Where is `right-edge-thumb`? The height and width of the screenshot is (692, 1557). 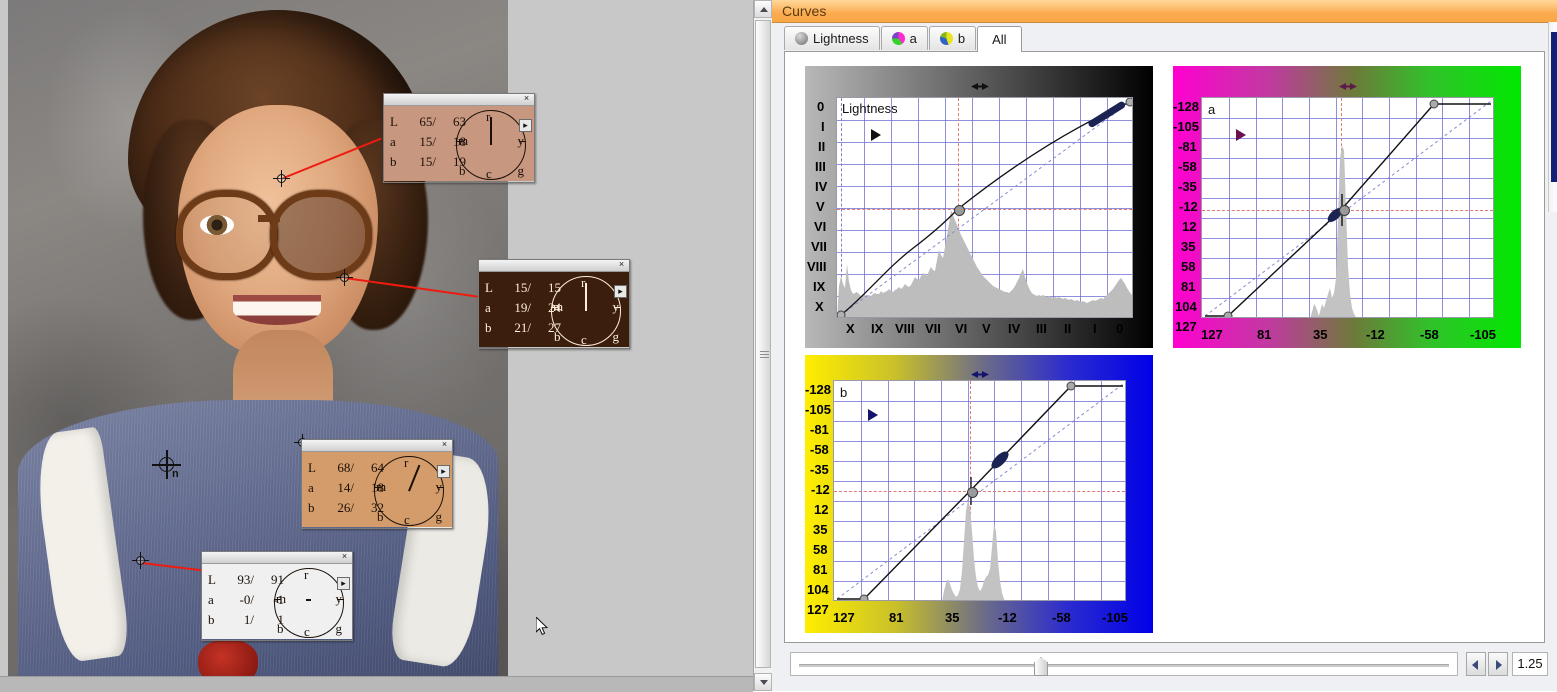 right-edge-thumb is located at coordinates (1554, 107).